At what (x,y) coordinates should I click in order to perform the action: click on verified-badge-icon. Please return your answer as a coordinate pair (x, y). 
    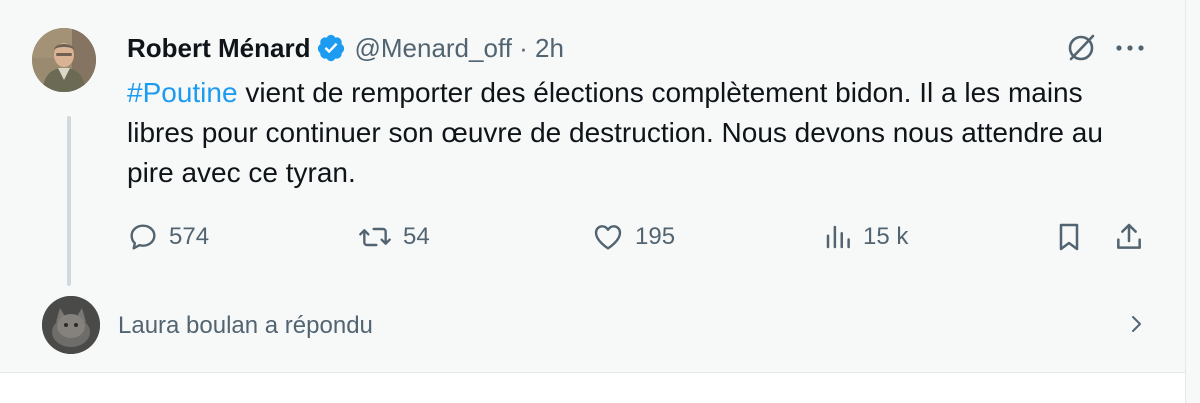
    Looking at the image, I should click on (331, 48).